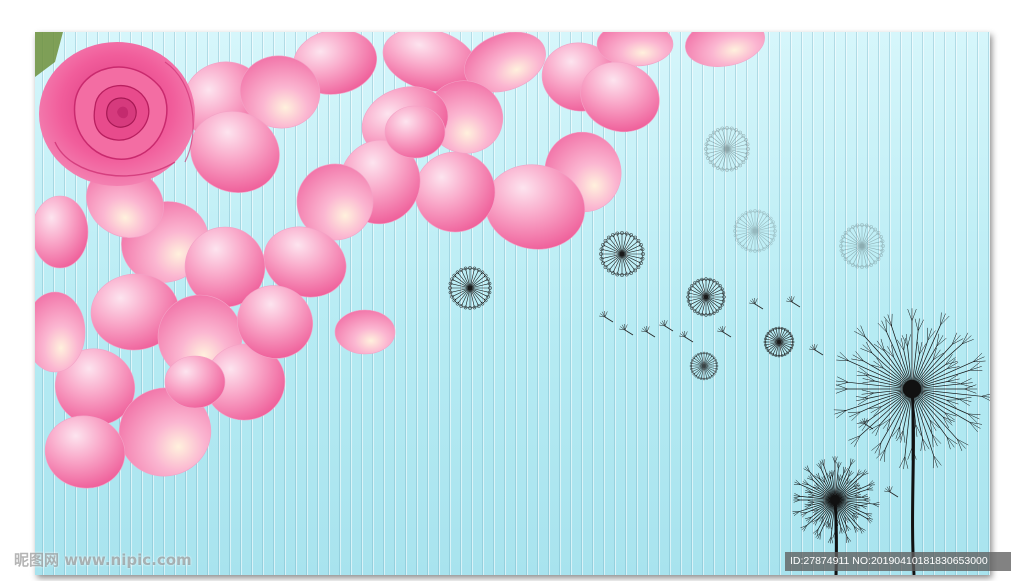  Describe the element at coordinates (103, 560) in the screenshot. I see `nipic-watermark: 昵图网 www.nipic.com` at that location.